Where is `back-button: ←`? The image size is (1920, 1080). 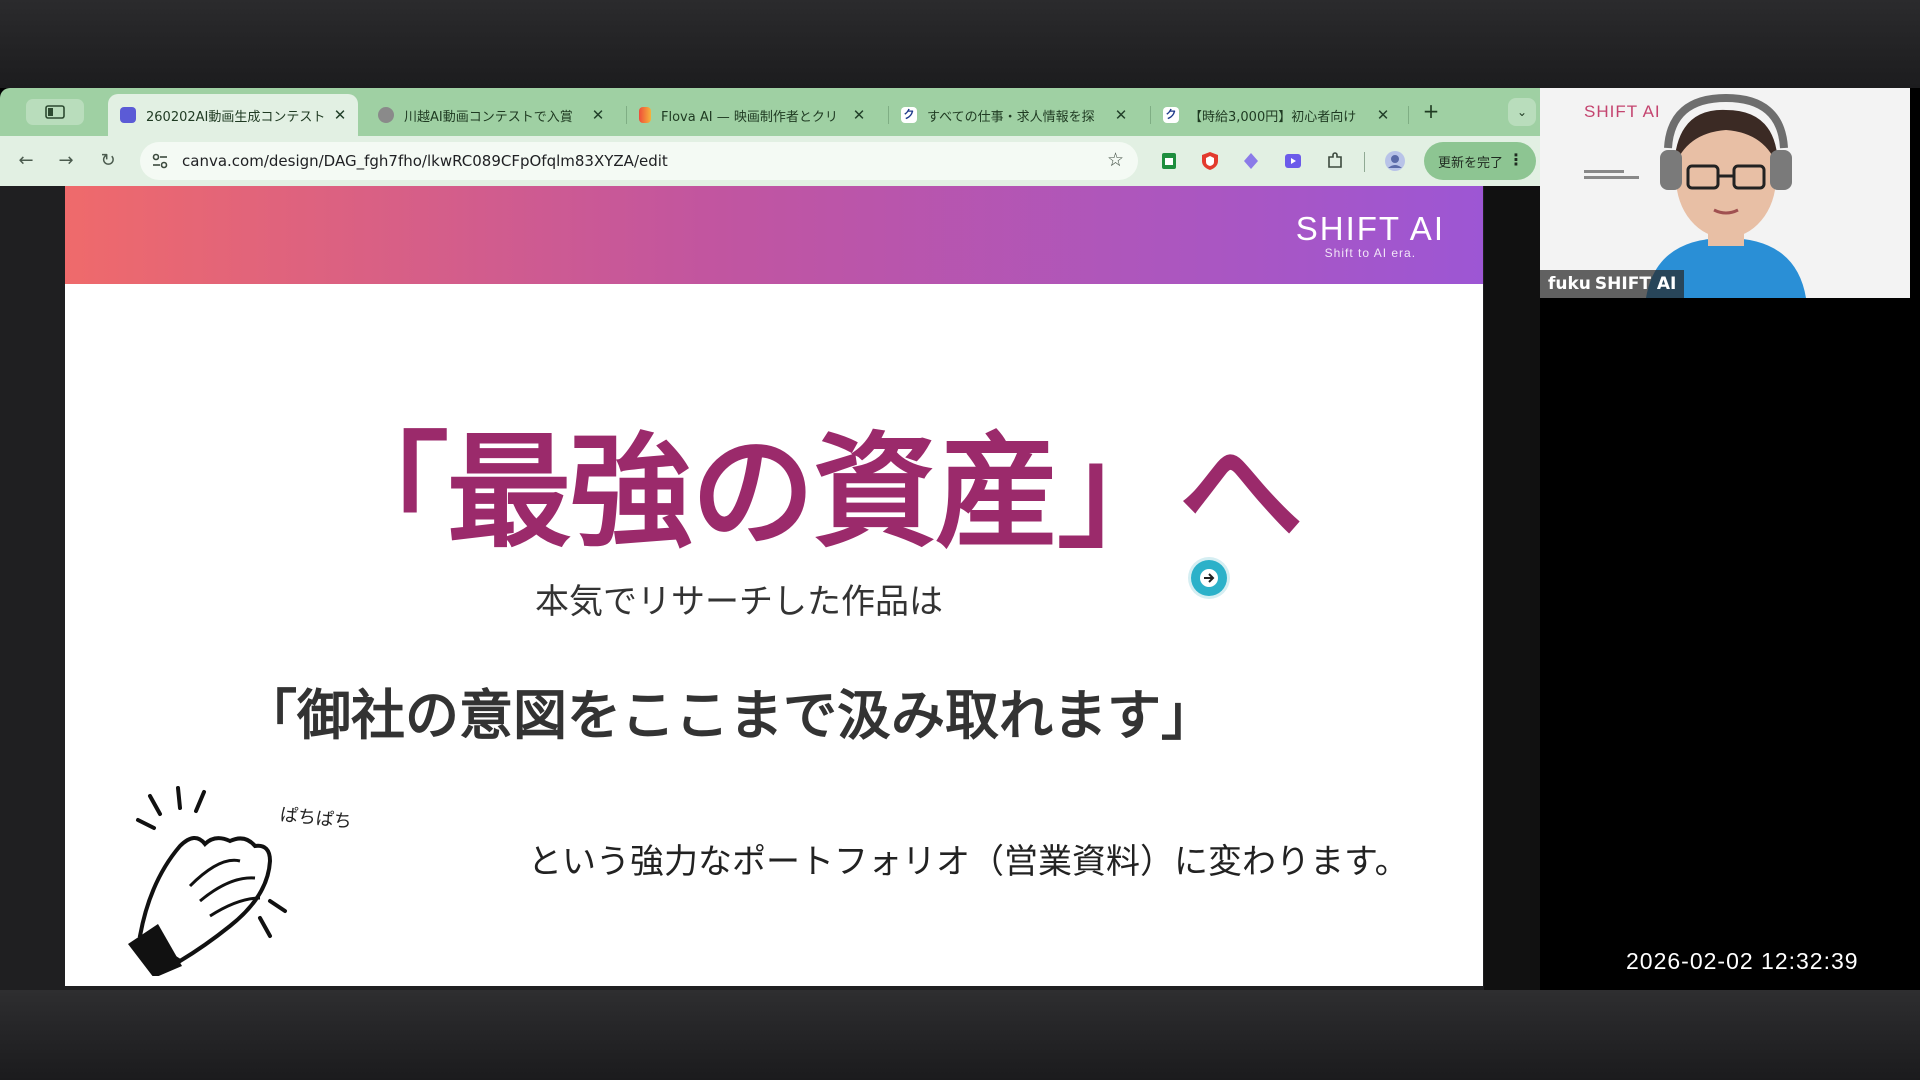
back-button: ← is located at coordinates (26, 161).